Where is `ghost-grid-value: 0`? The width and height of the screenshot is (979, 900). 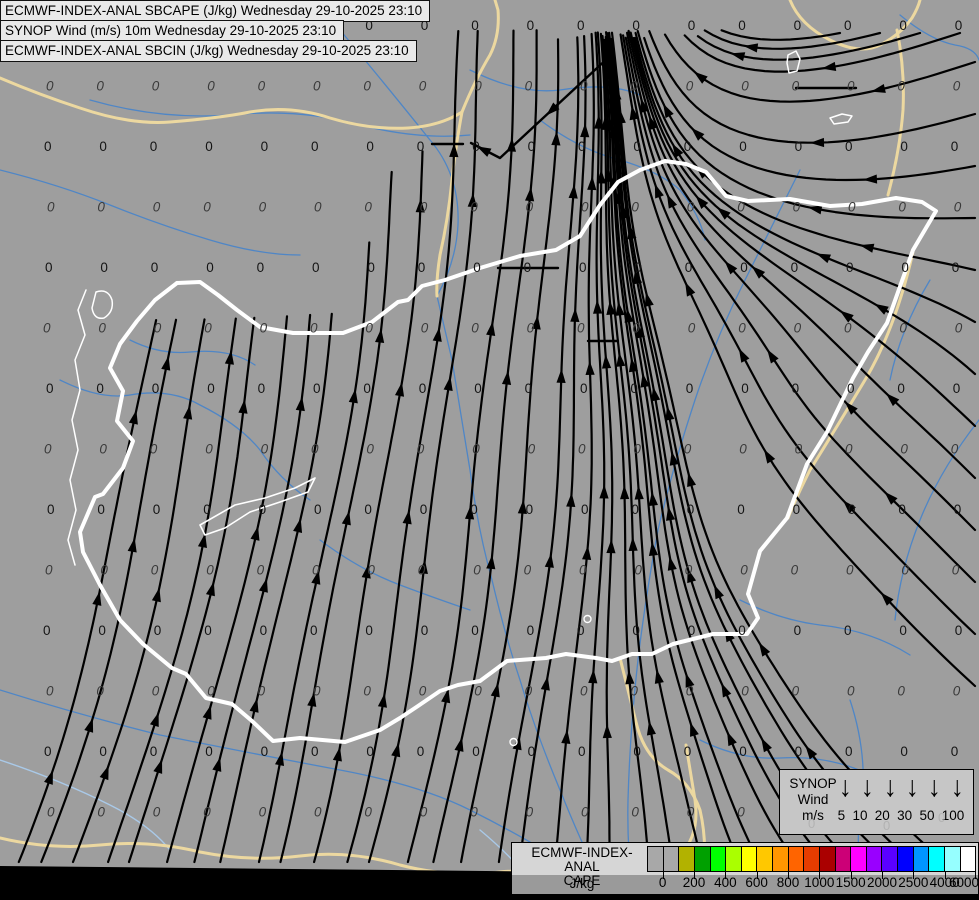 ghost-grid-value: 0 is located at coordinates (887, 825).